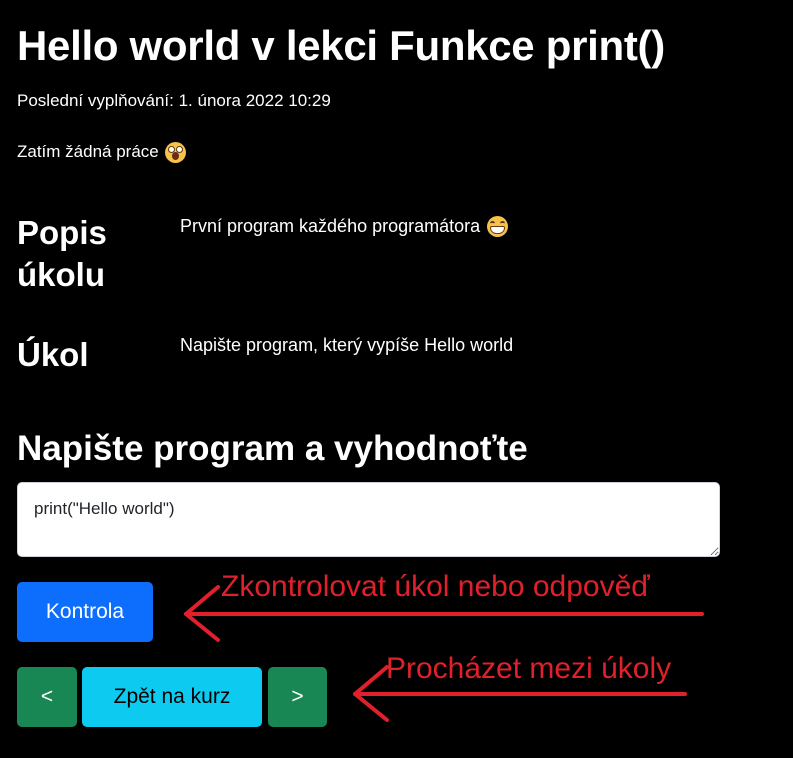 The image size is (793, 758). I want to click on check-button: Kontrola, so click(85, 612).